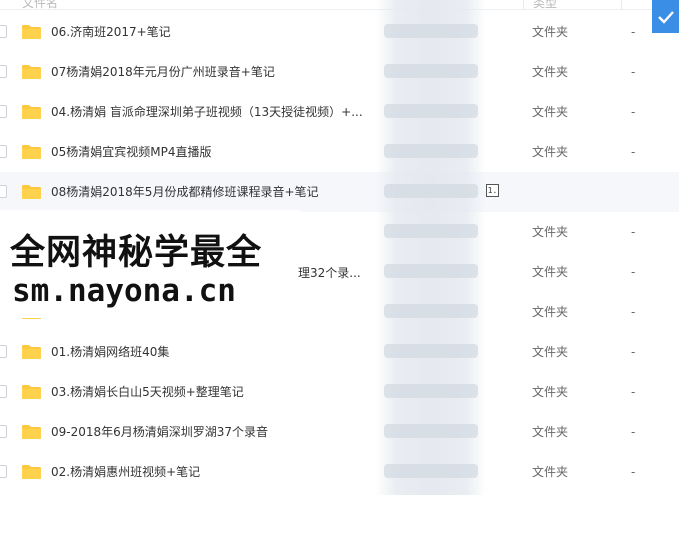 The width and height of the screenshot is (679, 548). What do you see at coordinates (136, 253) in the screenshot?
I see `watermark-title: 全网神秘学最全` at bounding box center [136, 253].